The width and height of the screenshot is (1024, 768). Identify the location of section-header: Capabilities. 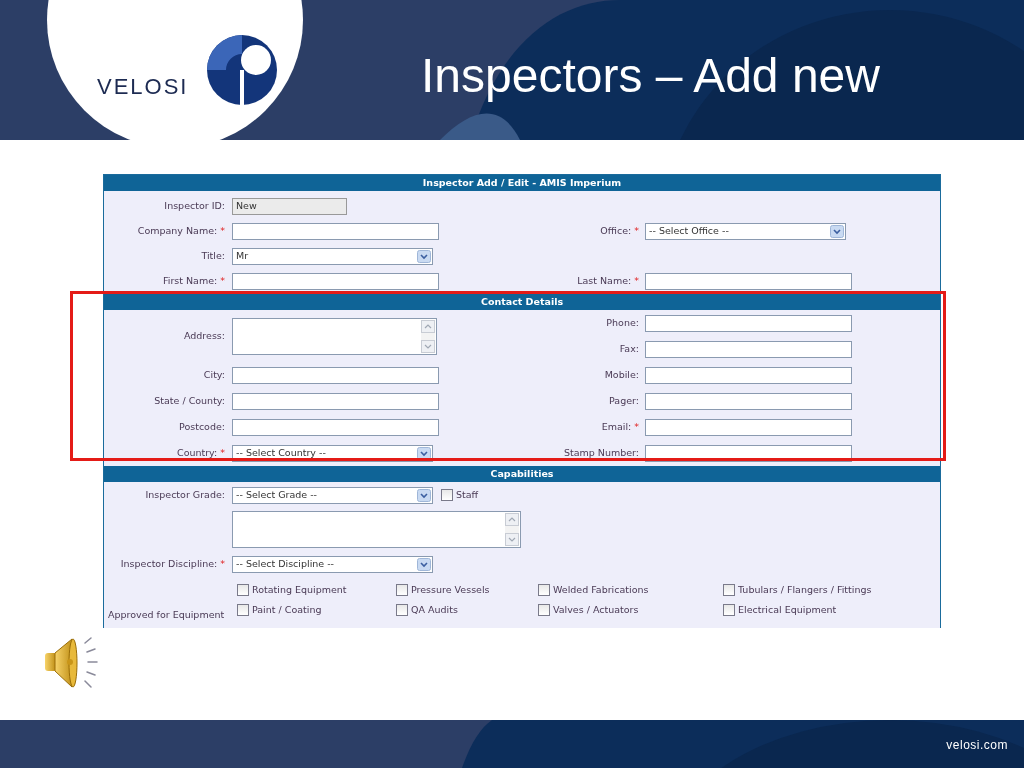
(522, 474).